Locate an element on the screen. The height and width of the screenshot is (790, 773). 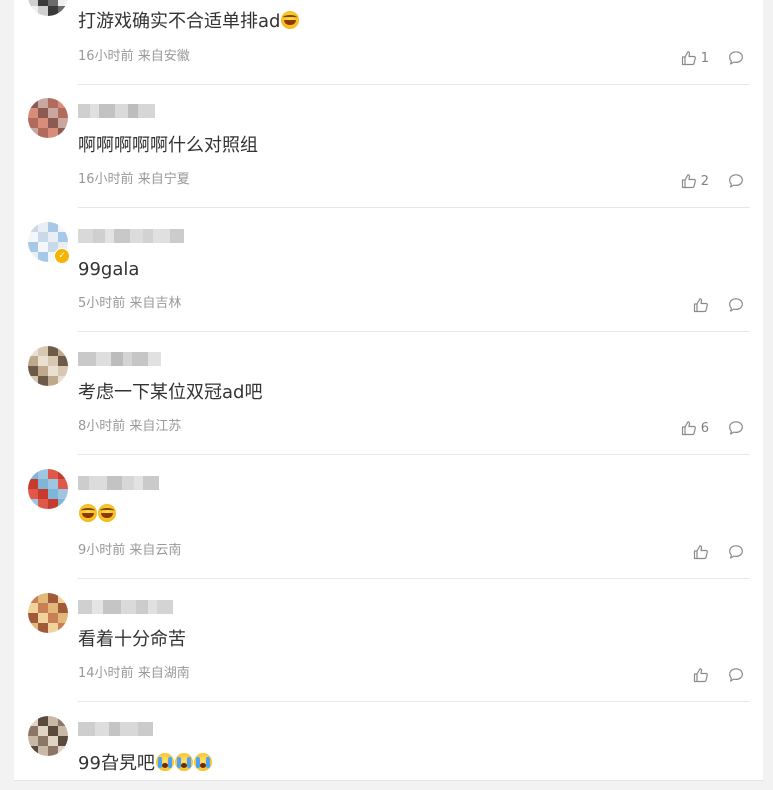
comment-text: 打游戏确实不合适单排ad is located at coordinates (189, 22).